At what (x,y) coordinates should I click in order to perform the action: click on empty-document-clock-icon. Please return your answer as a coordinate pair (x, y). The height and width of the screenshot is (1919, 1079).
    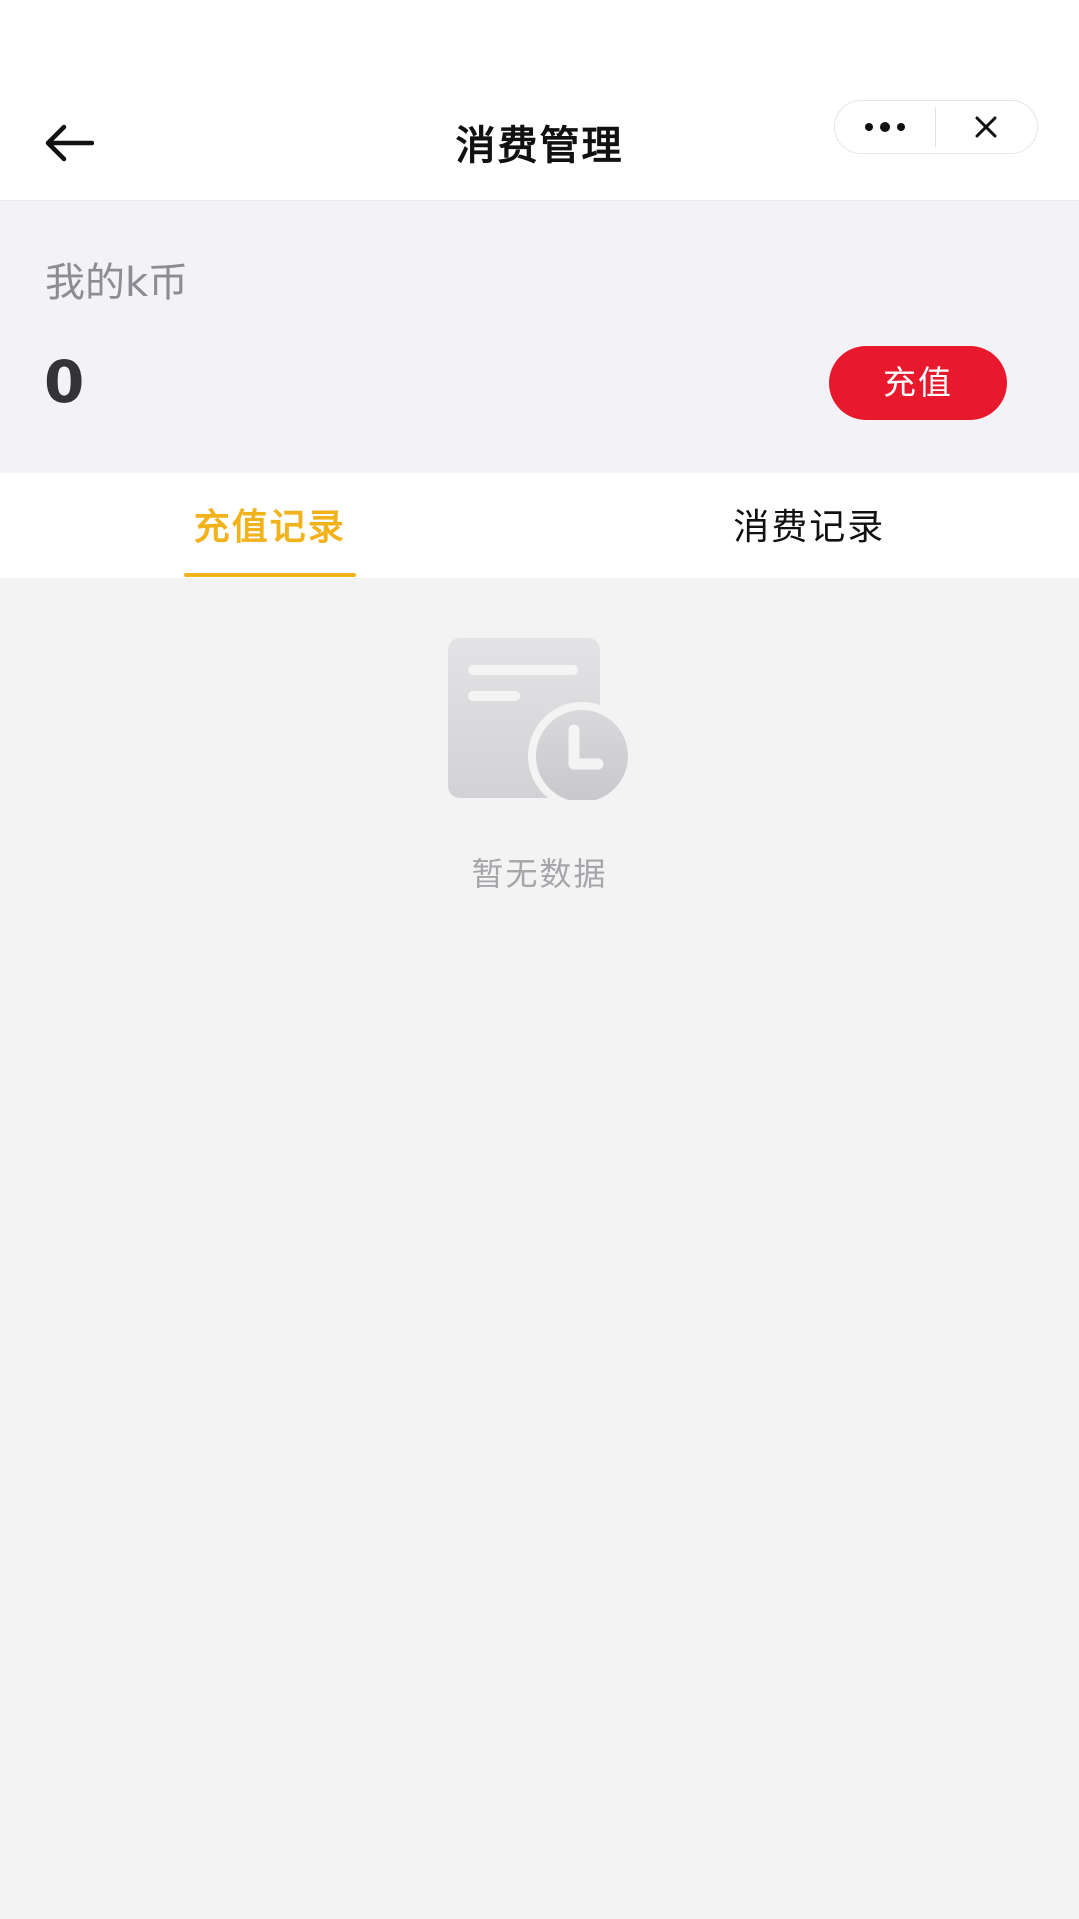
    Looking at the image, I should click on (540, 719).